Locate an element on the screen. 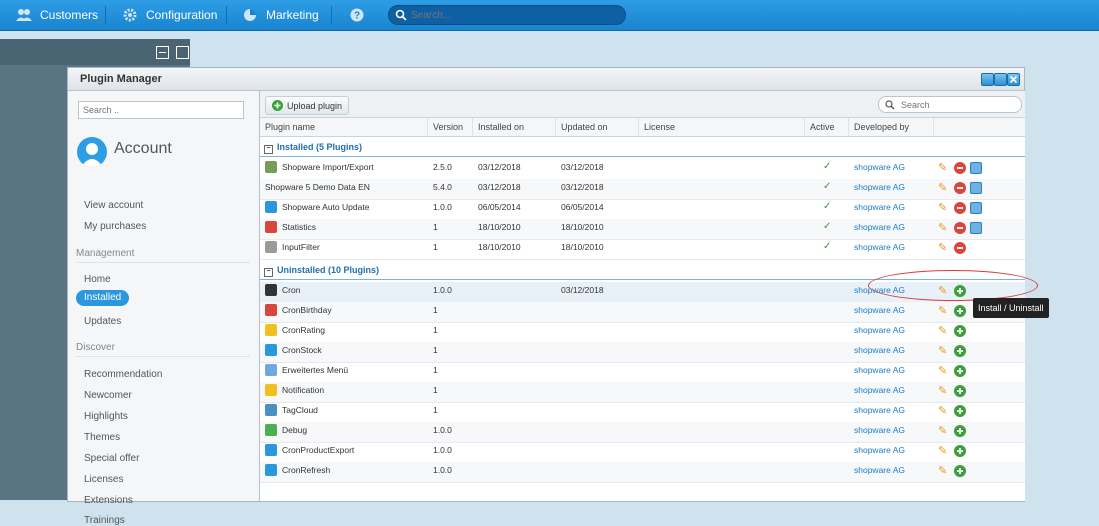 This screenshot has width=1099, height=526. table-row: CronProductExport 1.0.0 shopware AG ✎ is located at coordinates (642, 452).